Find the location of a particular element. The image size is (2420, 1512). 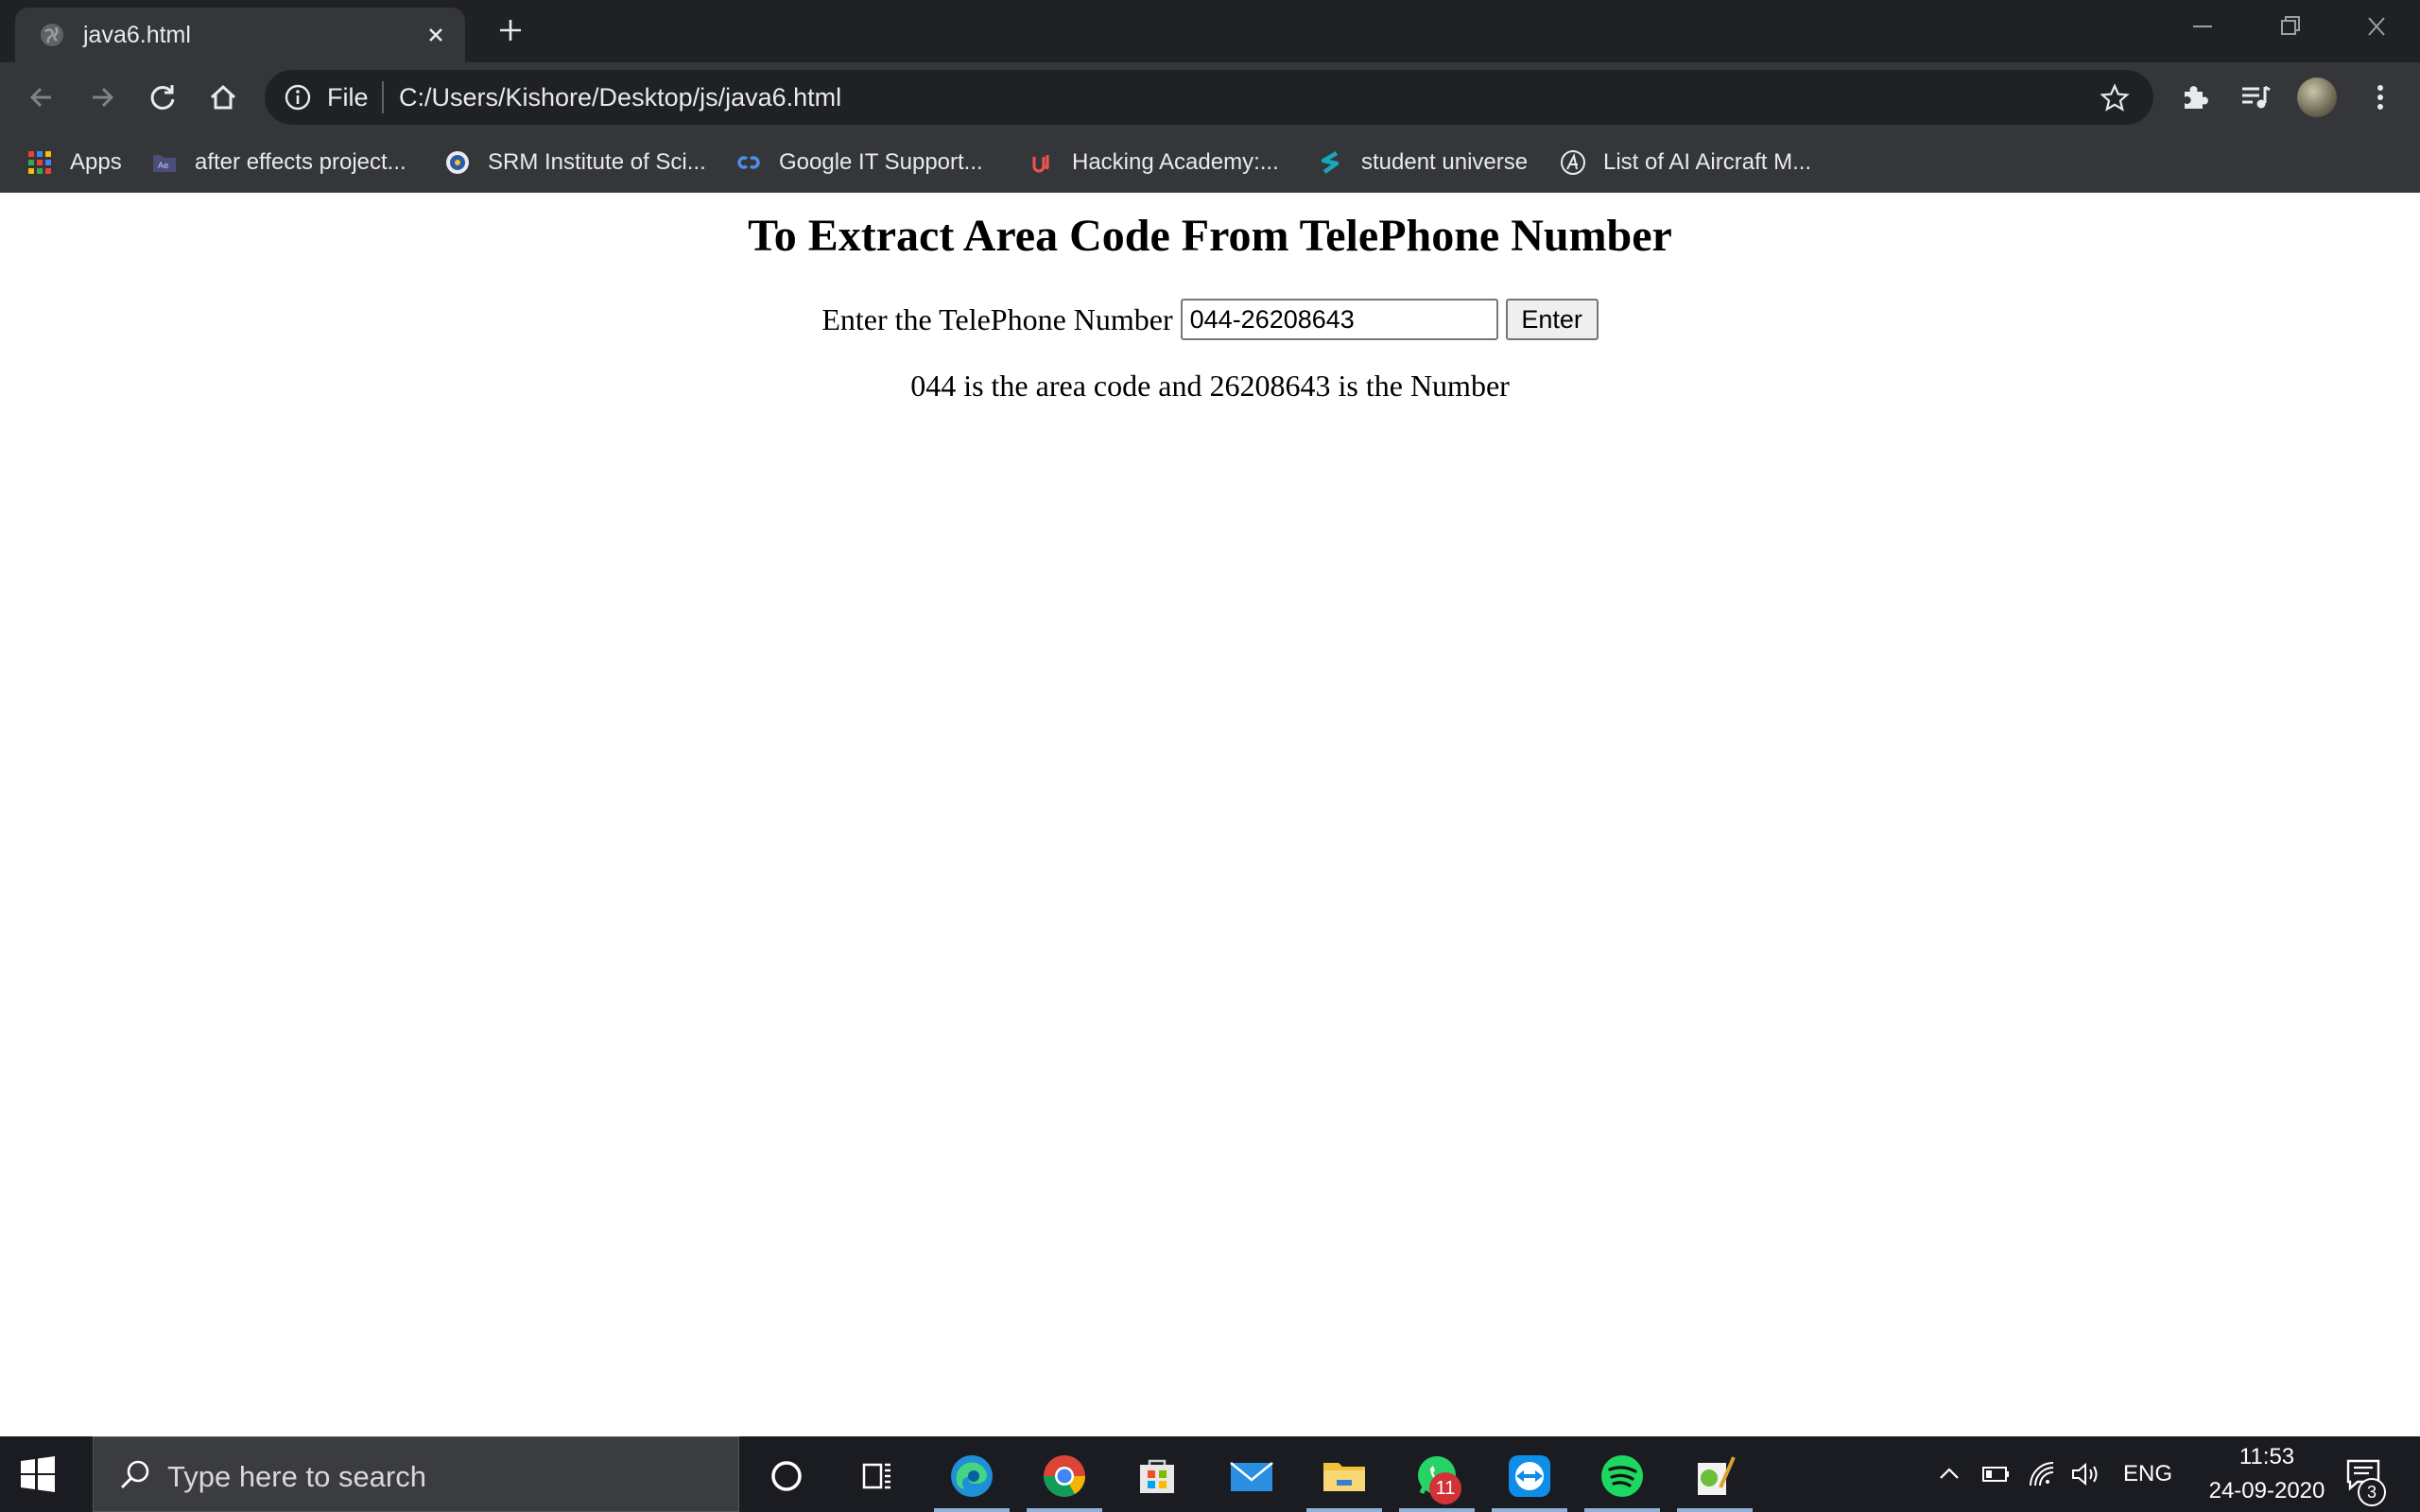

spotify-running-indicator is located at coordinates (1622, 1510).